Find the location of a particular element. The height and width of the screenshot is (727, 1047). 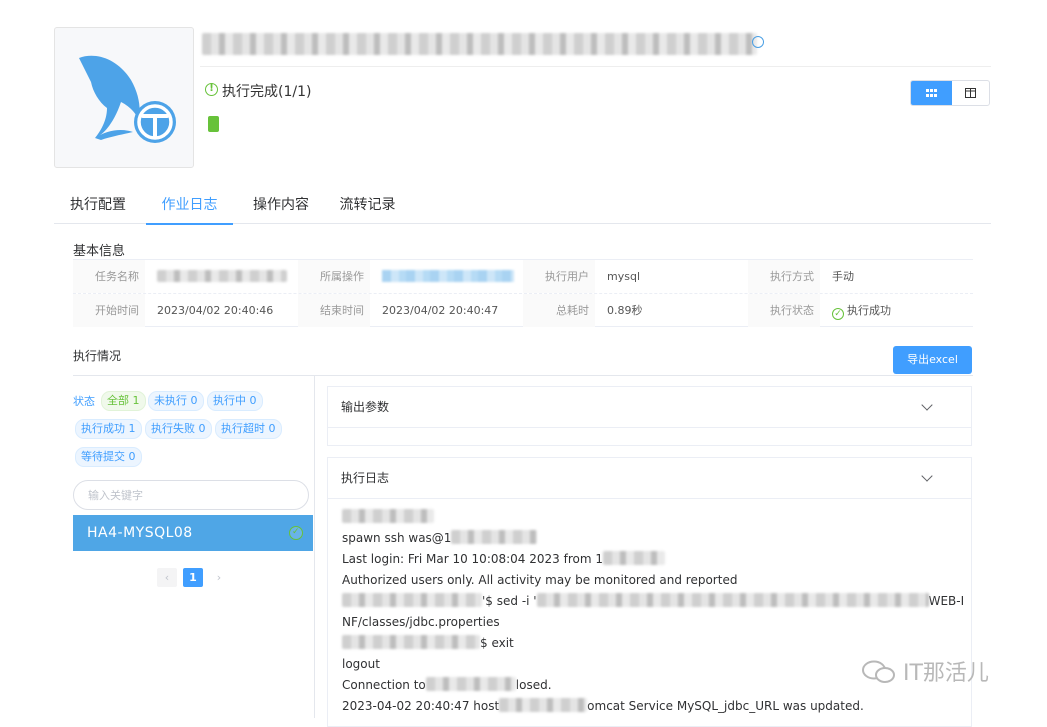

duration-value: 0.89秒 is located at coordinates (625, 310).